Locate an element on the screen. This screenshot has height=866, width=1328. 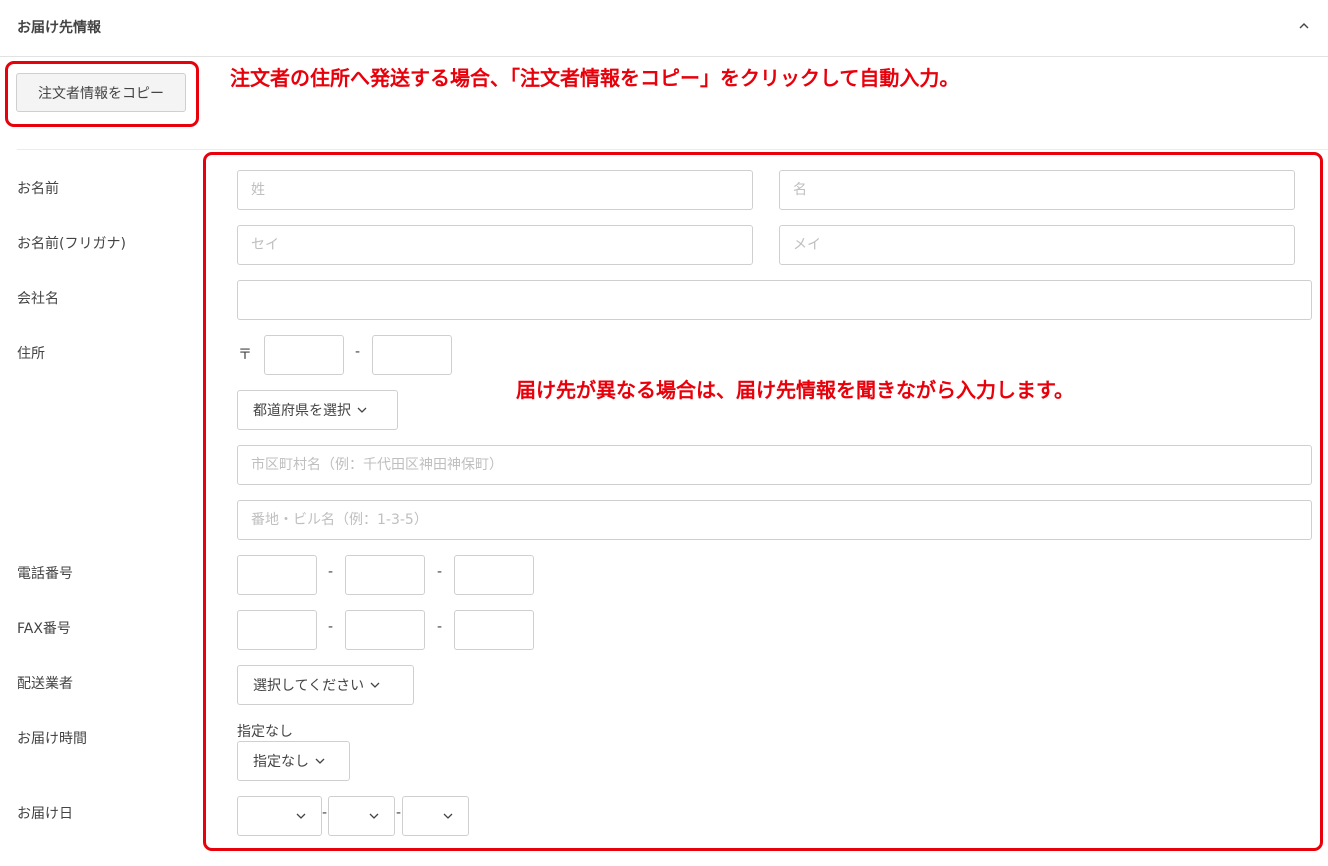
first-name-kana-input is located at coordinates (1037, 245).